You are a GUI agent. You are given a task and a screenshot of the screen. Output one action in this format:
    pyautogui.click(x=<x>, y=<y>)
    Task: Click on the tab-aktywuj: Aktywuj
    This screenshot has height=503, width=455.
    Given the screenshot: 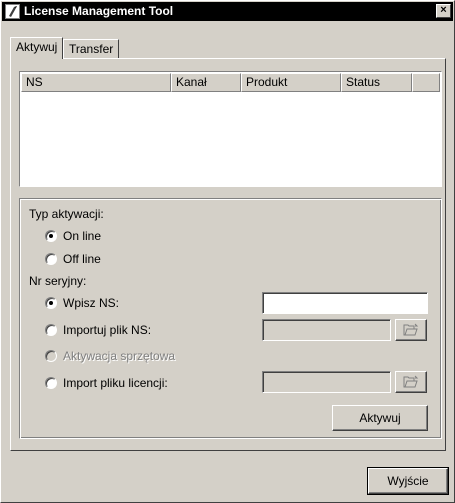 What is the action you would take?
    pyautogui.click(x=37, y=48)
    